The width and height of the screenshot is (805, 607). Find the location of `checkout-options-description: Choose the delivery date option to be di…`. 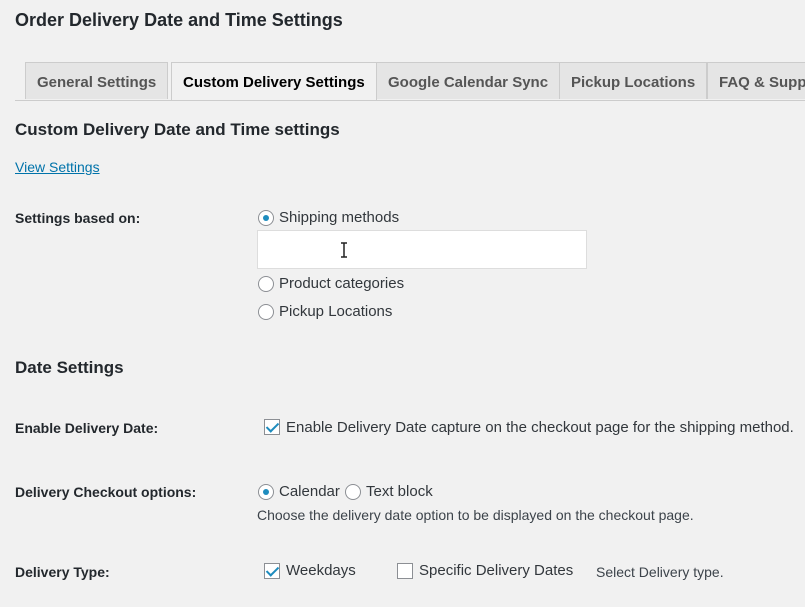

checkout-options-description: Choose the delivery date option to be di… is located at coordinates (475, 515).